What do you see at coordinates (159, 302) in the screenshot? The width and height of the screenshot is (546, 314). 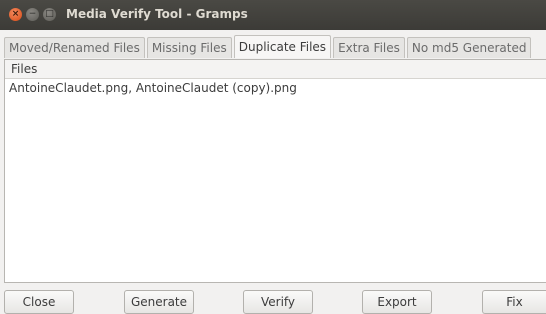 I see `generate-button: Generate` at bounding box center [159, 302].